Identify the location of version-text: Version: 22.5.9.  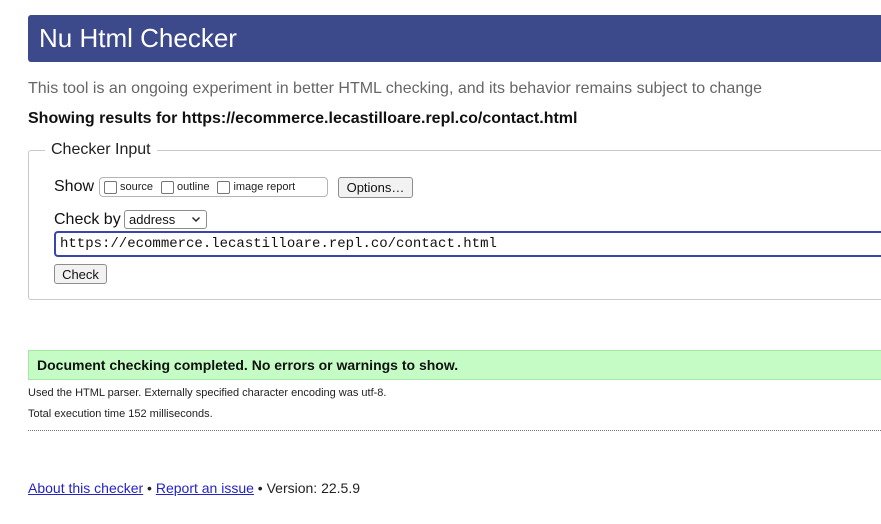
(313, 488).